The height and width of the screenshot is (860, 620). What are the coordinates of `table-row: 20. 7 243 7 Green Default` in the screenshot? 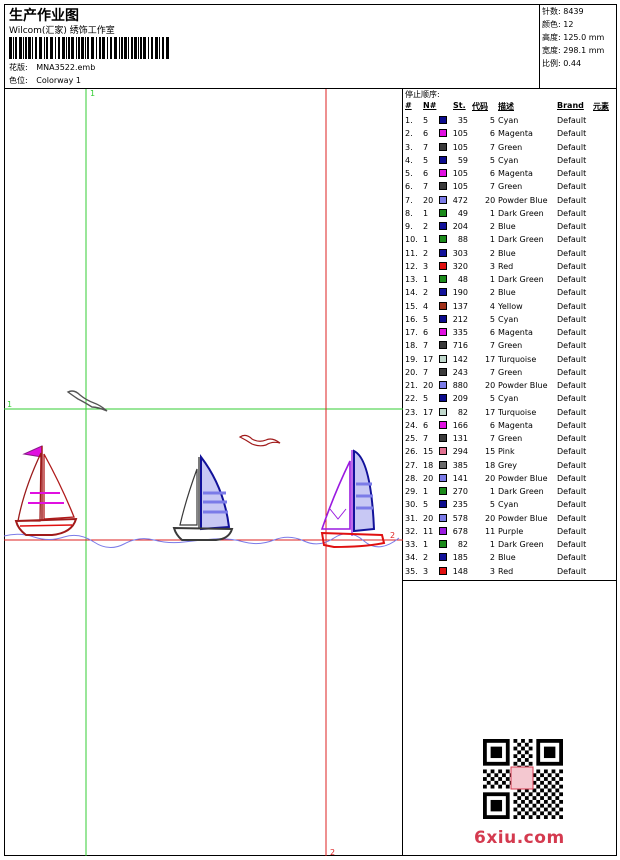 It's located at (510, 372).